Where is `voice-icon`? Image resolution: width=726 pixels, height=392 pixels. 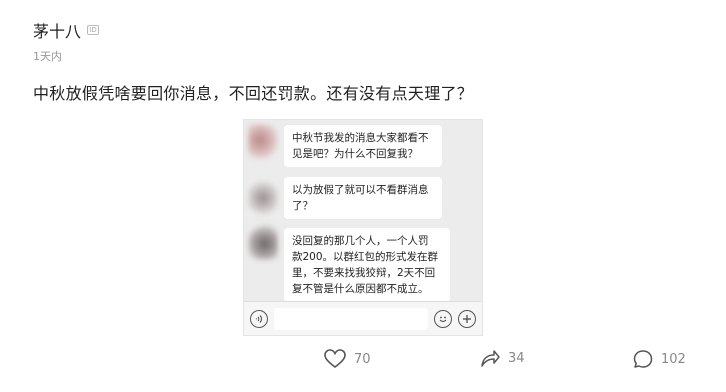
voice-icon is located at coordinates (259, 318).